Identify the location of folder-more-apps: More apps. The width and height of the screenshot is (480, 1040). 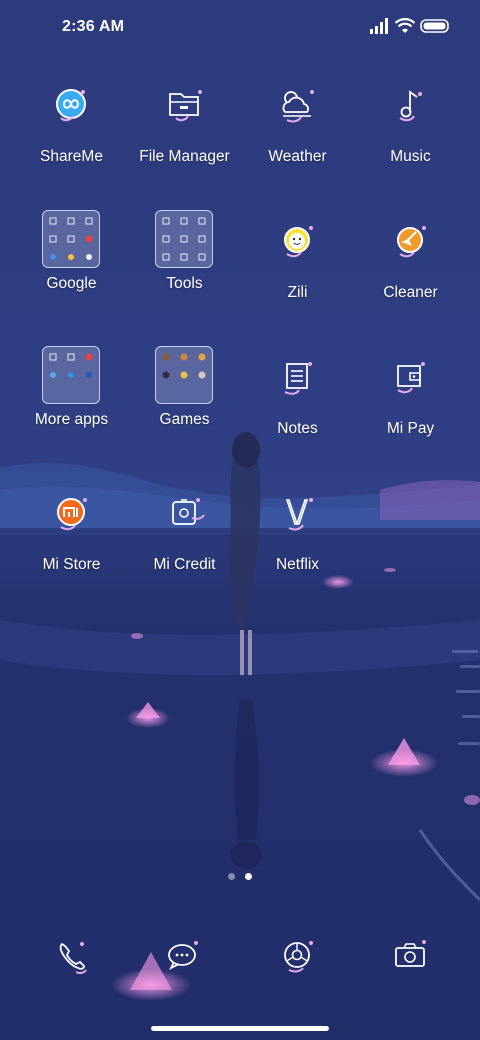
(71, 405).